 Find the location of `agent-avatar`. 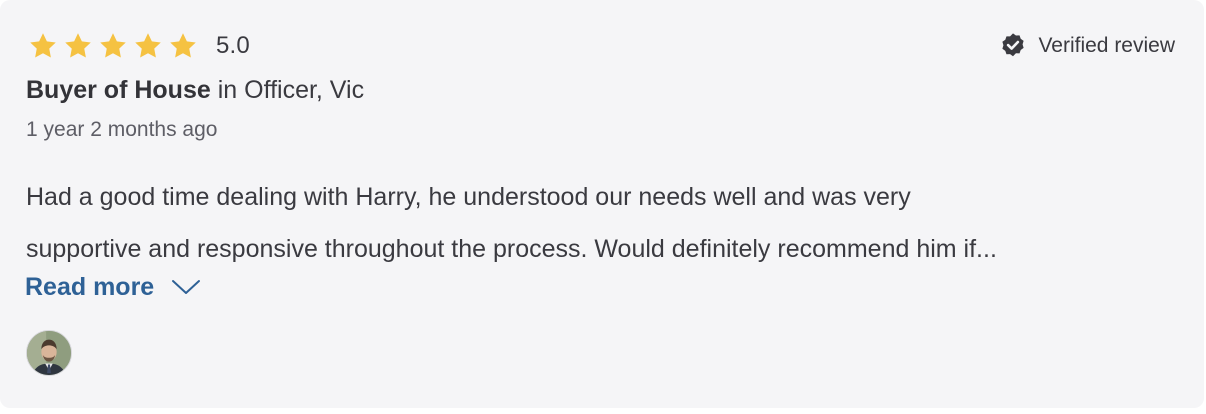

agent-avatar is located at coordinates (49, 353).